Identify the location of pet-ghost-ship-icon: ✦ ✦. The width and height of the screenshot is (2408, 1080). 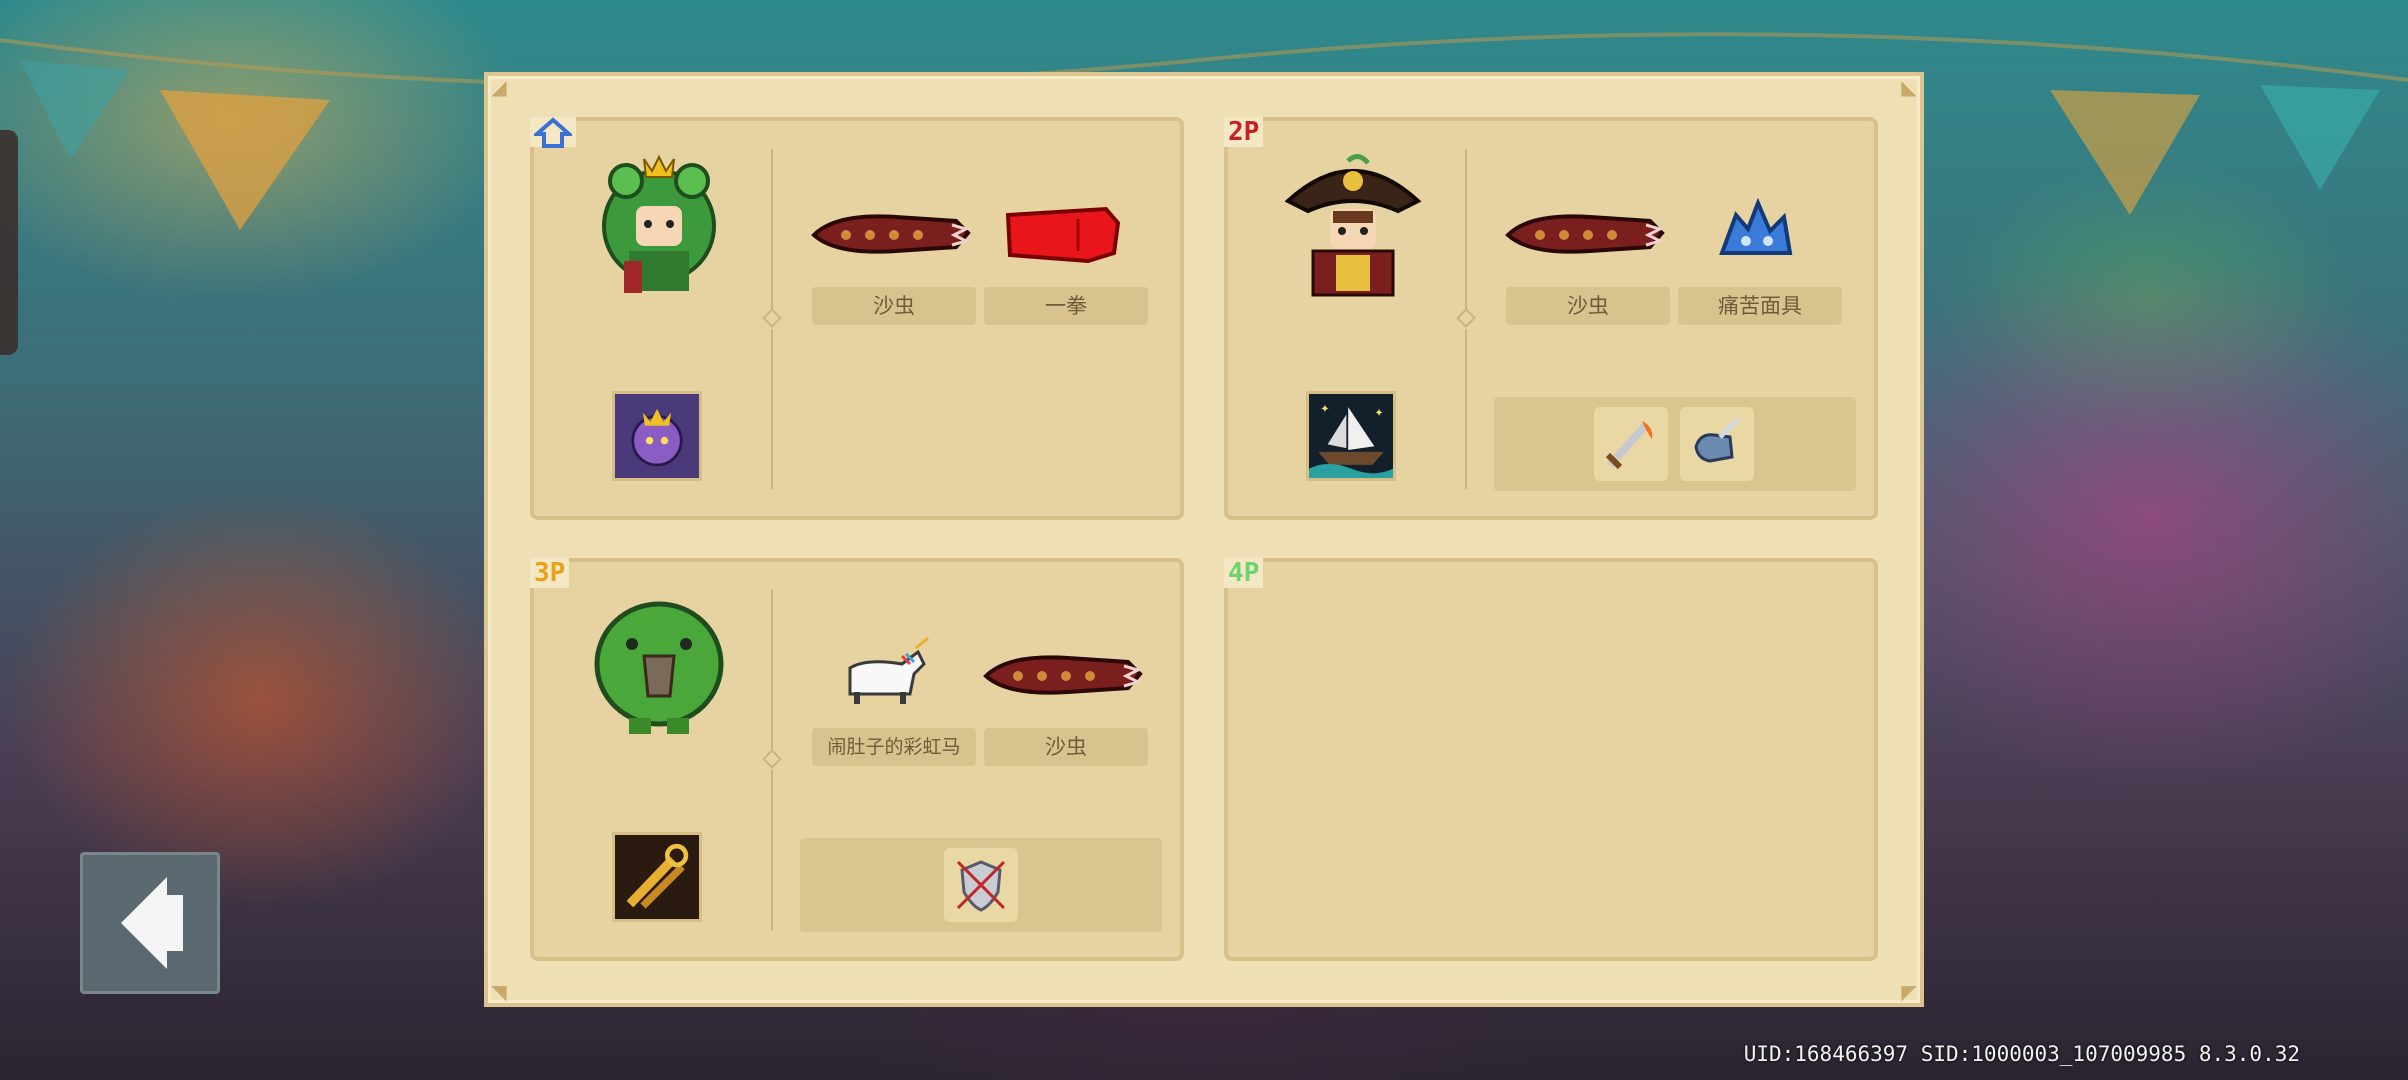
(1351, 436).